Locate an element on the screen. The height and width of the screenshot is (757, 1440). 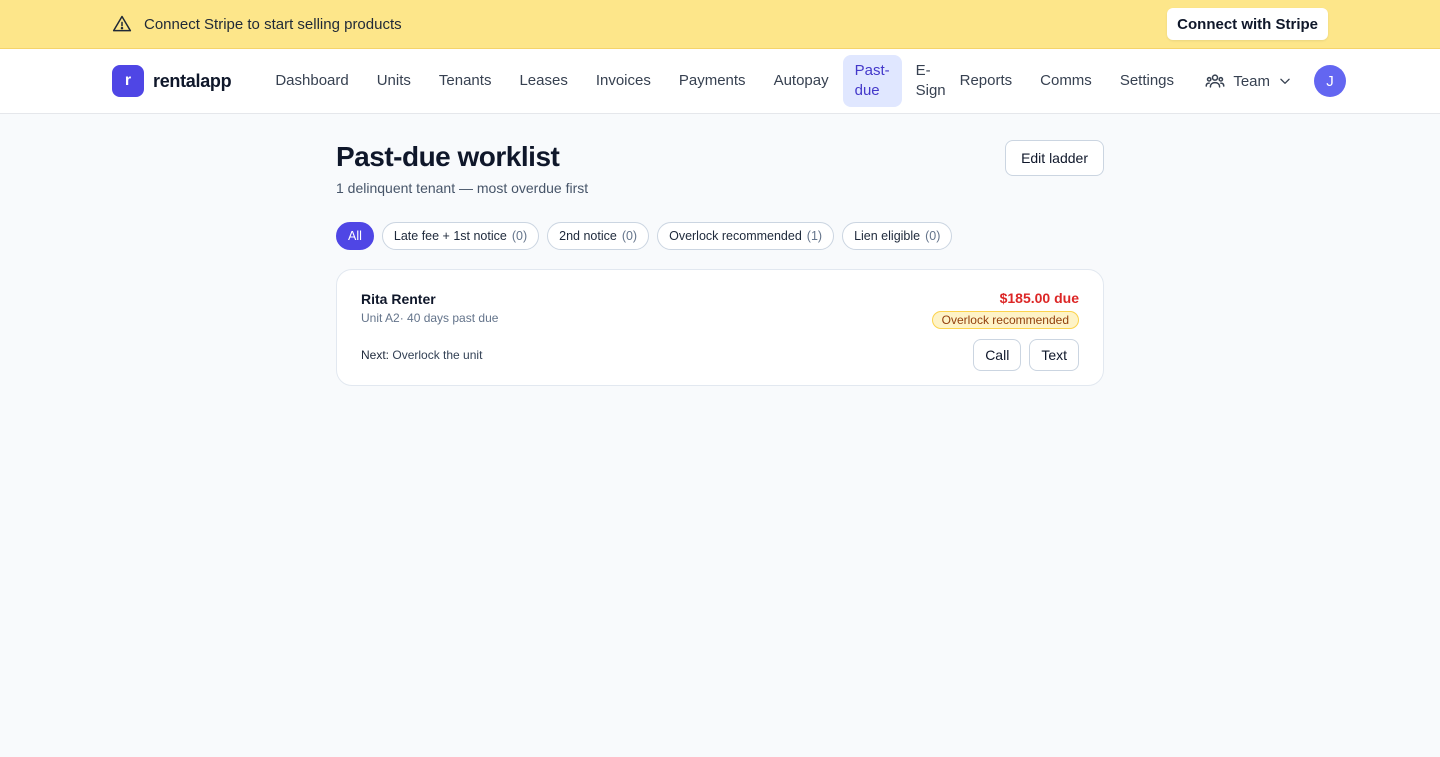
warning-icon is located at coordinates (122, 24).